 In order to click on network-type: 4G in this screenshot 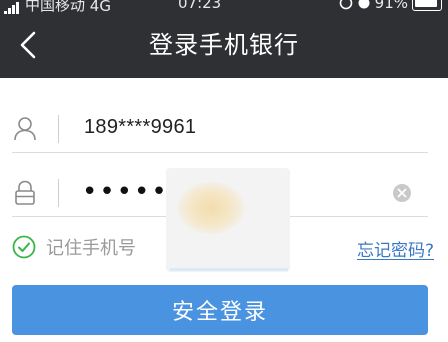, I will do `click(100, 7)`.